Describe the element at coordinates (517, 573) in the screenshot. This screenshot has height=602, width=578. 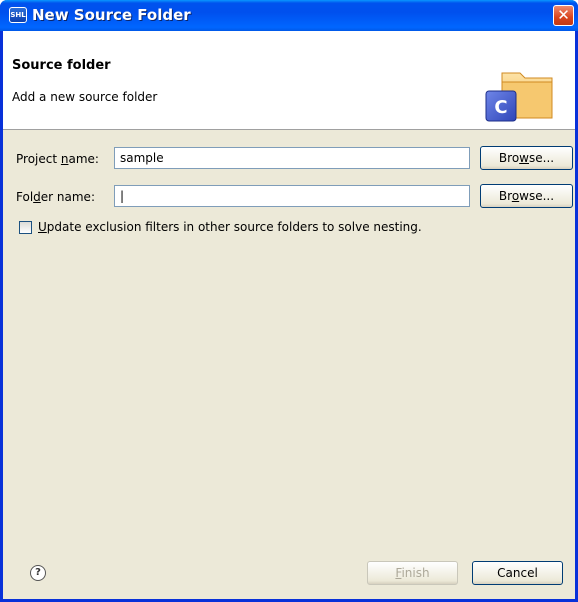
I see `cancel-button: Cancel` at that location.